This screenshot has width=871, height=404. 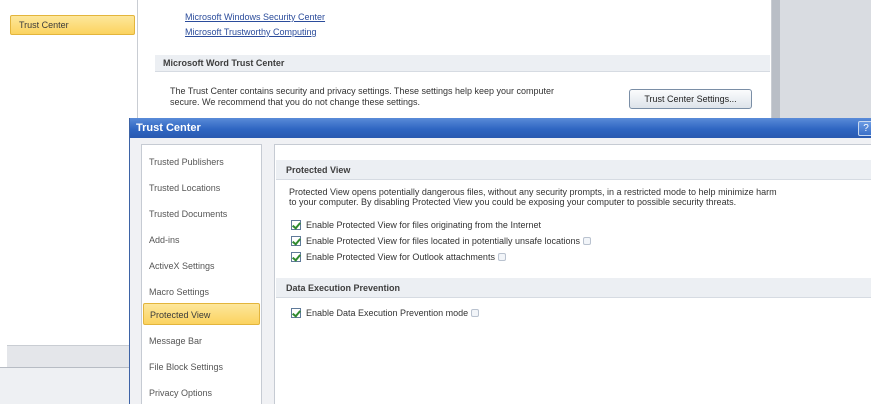 I want to click on protected-view-heading: Protected View, so click(x=573, y=170).